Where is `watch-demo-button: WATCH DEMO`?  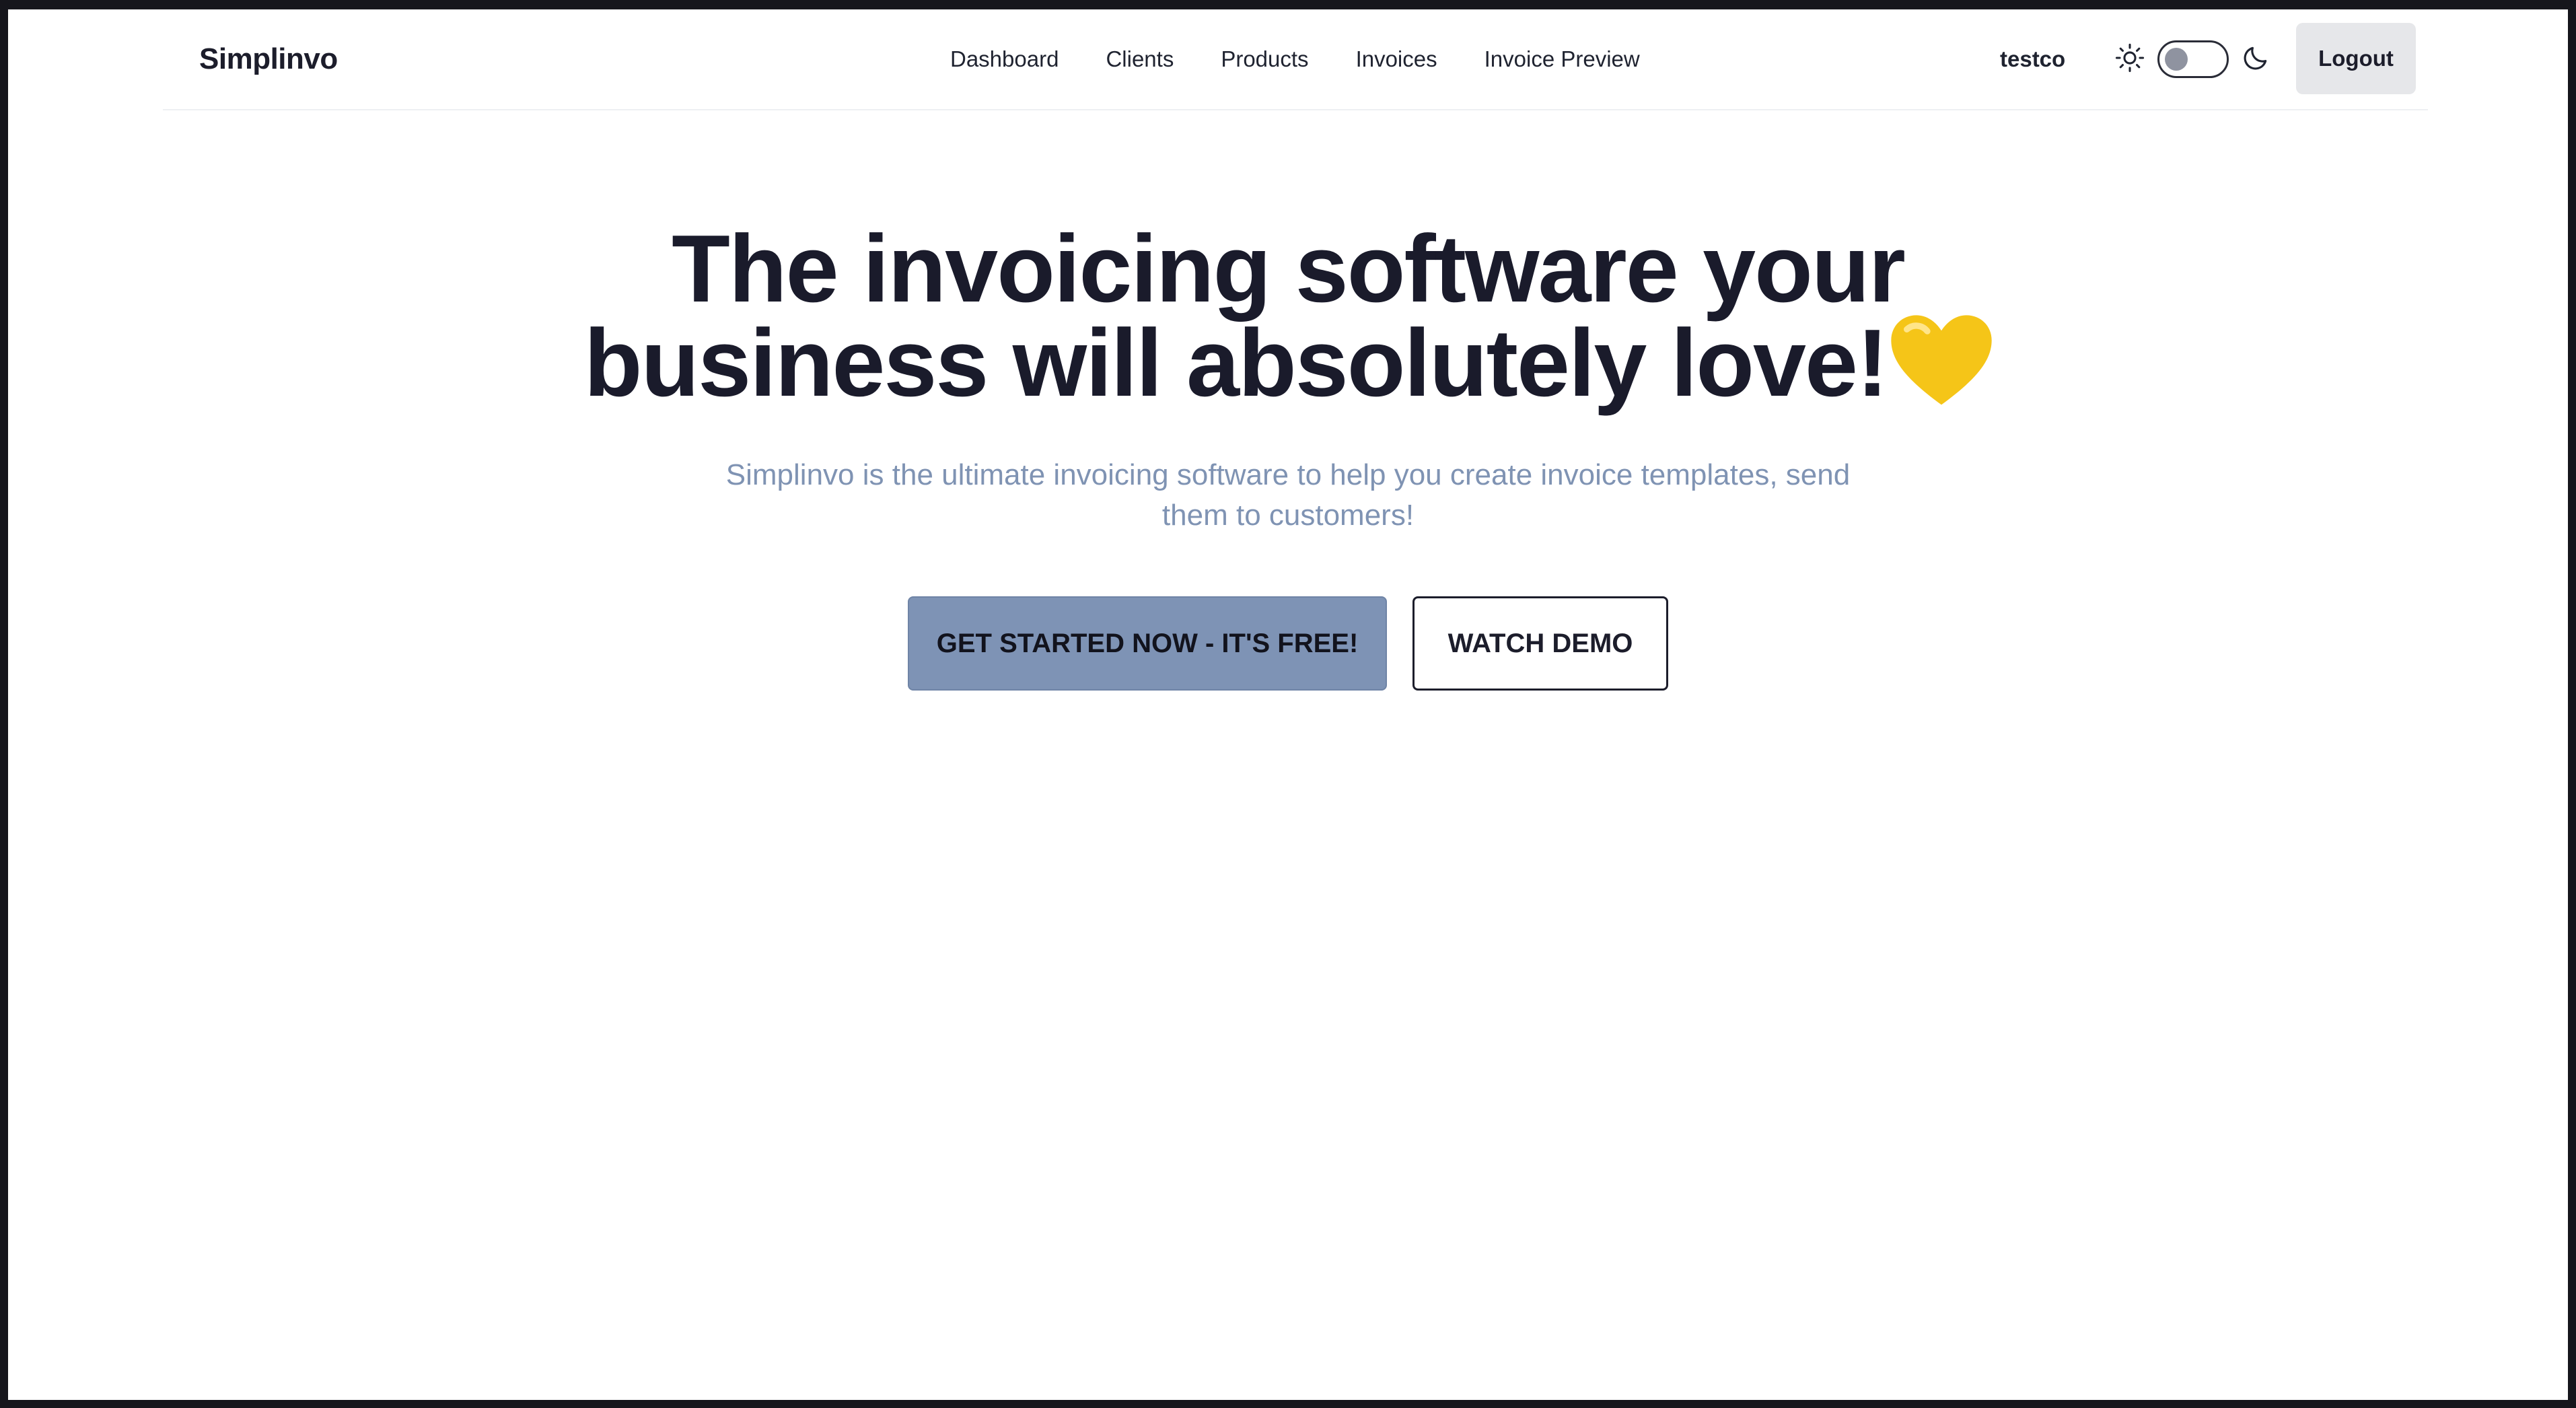
watch-demo-button: WATCH DEMO is located at coordinates (1540, 643).